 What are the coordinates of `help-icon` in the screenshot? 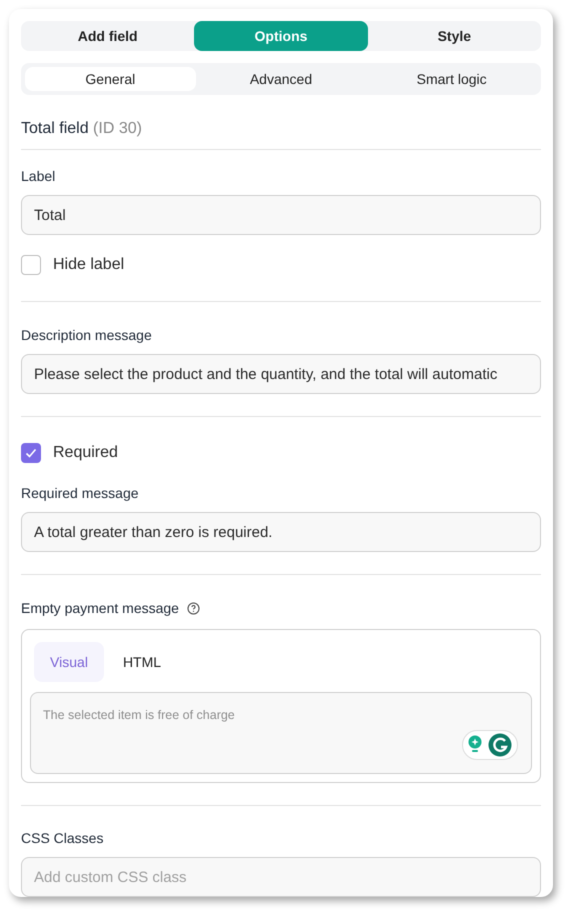 It's located at (193, 608).